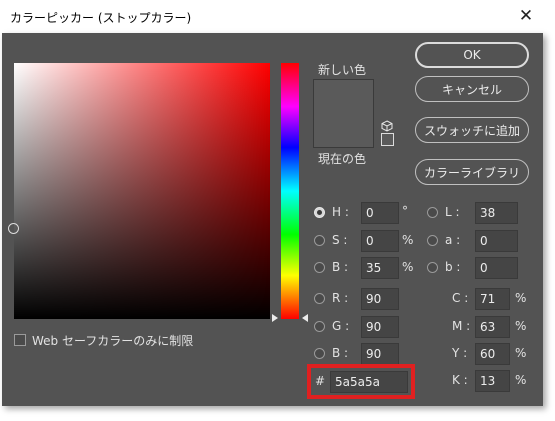 This screenshot has height=421, width=555. I want to click on lab-l-input: 38, so click(496, 213).